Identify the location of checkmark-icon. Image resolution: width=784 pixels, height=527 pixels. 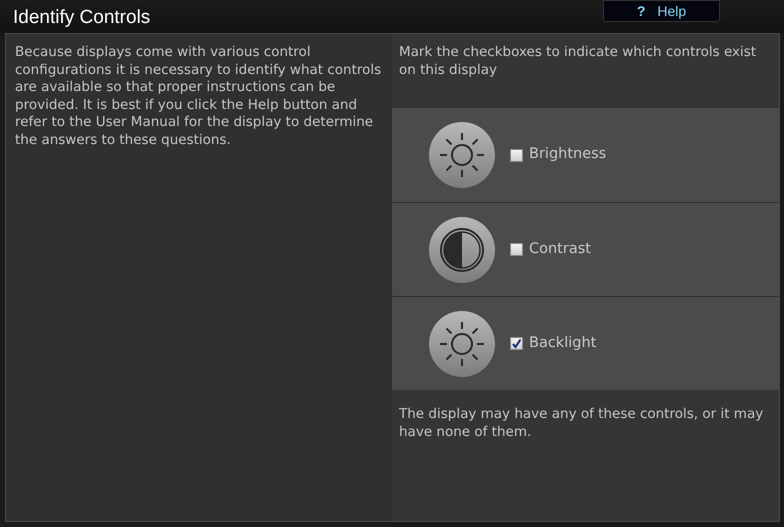
(516, 343).